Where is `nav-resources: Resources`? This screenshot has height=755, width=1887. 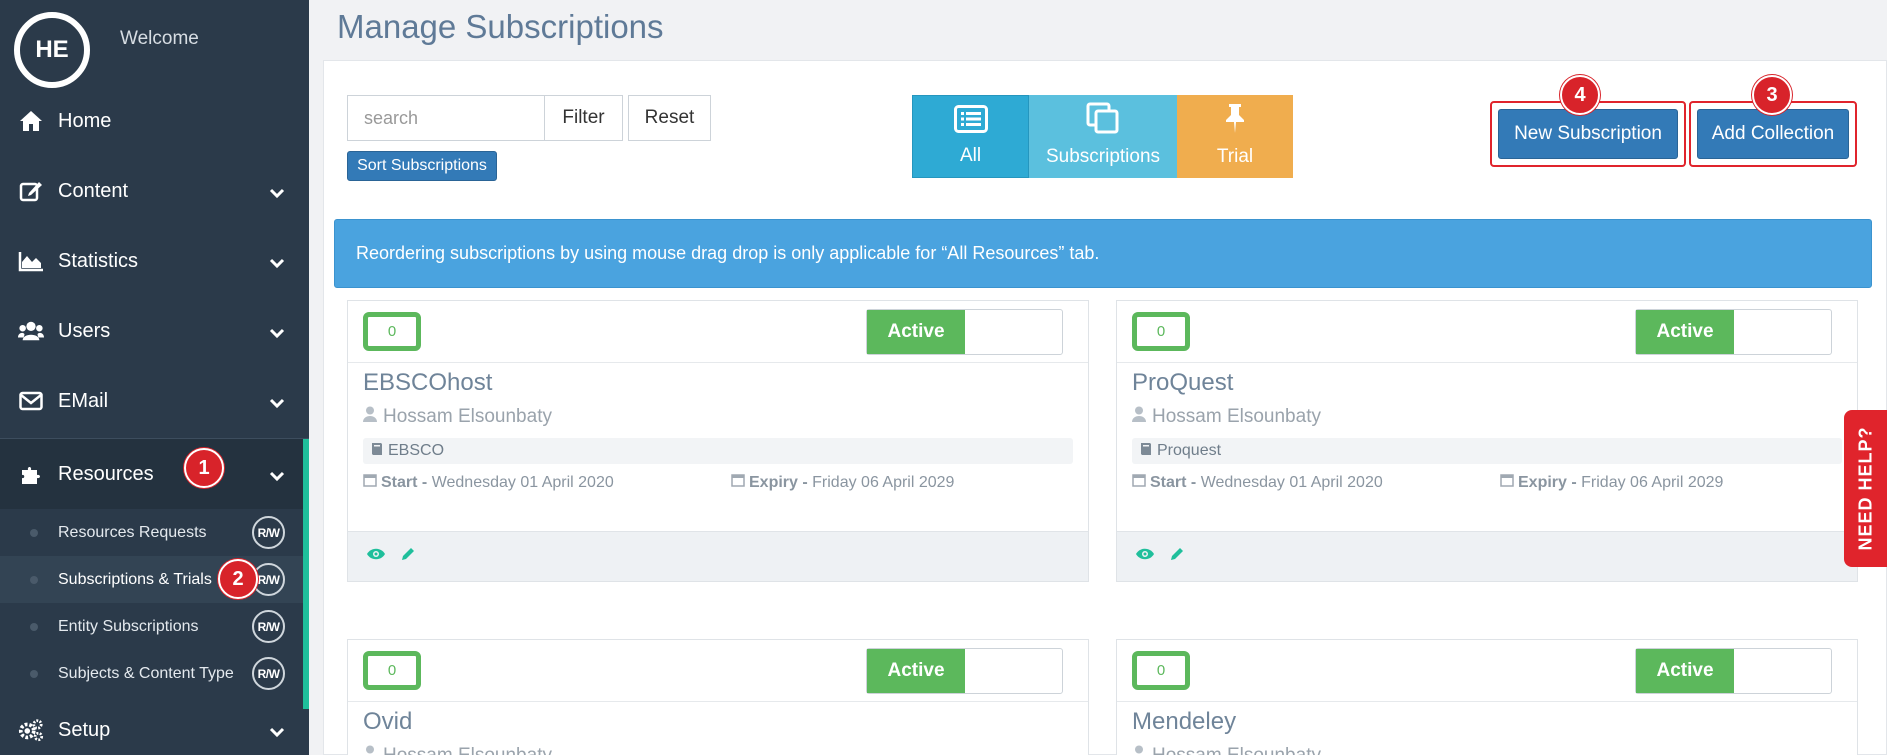 nav-resources: Resources is located at coordinates (154, 474).